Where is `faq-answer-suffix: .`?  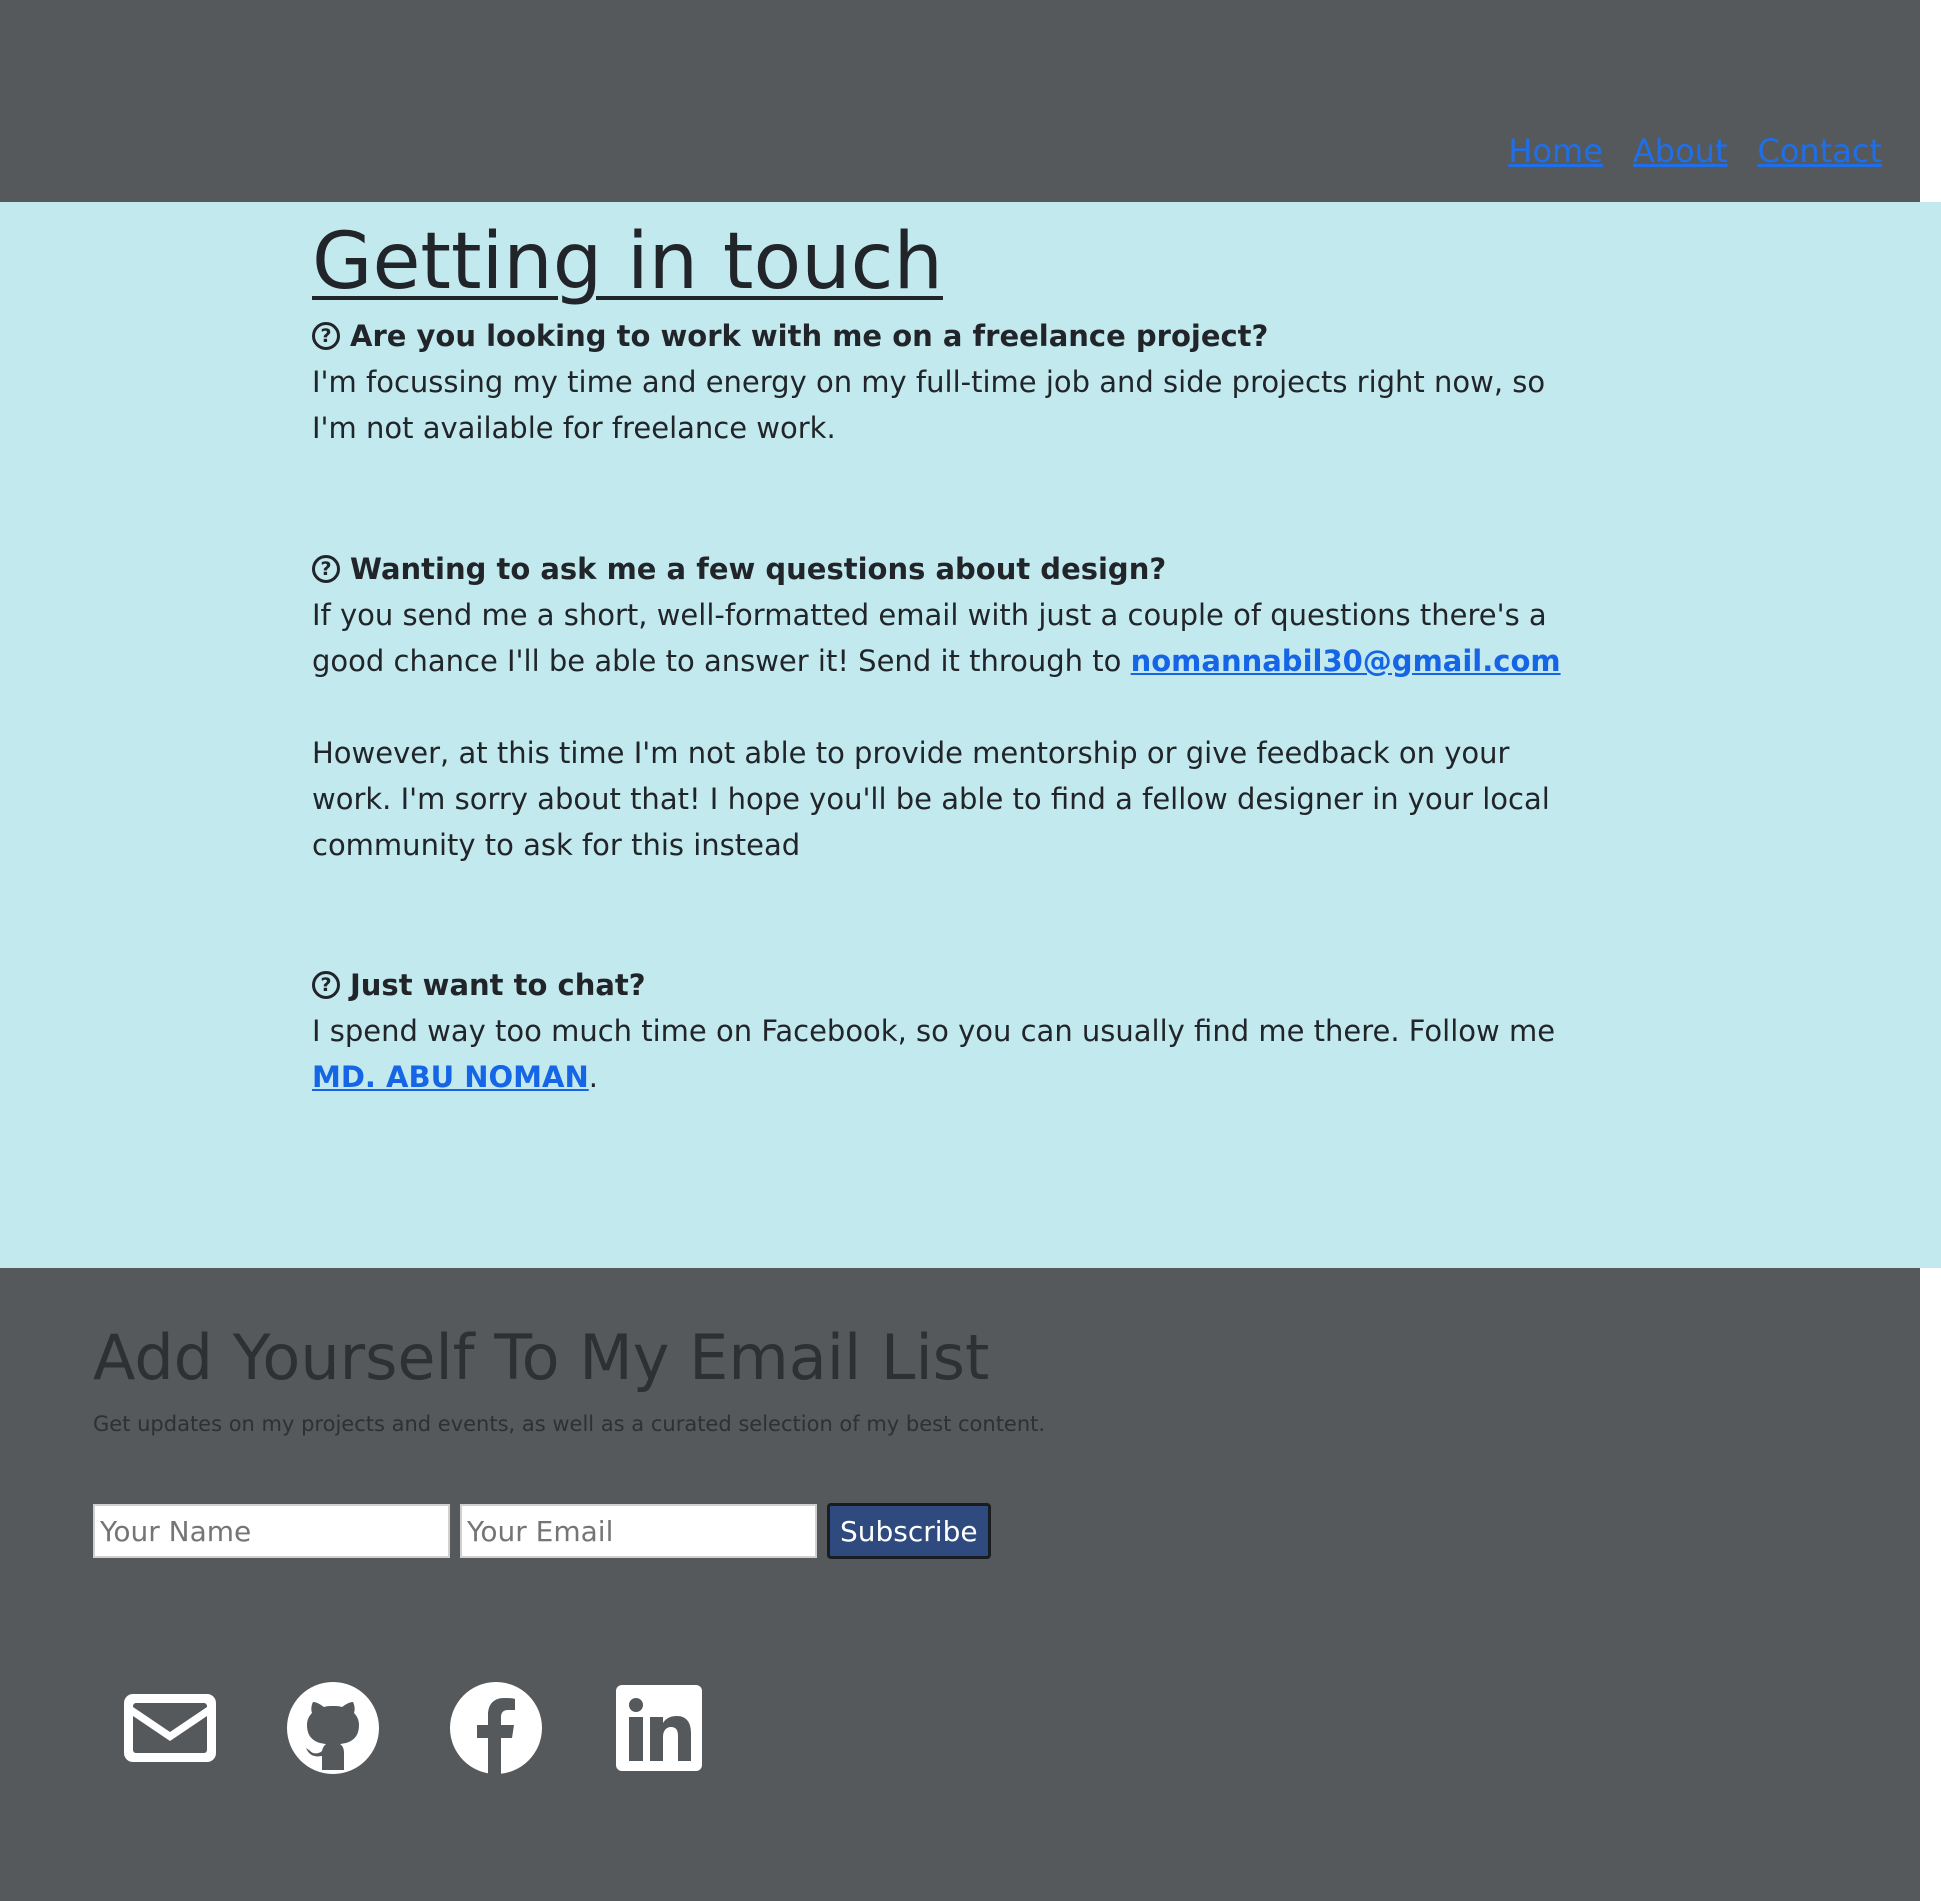
faq-answer-suffix: . is located at coordinates (593, 1077).